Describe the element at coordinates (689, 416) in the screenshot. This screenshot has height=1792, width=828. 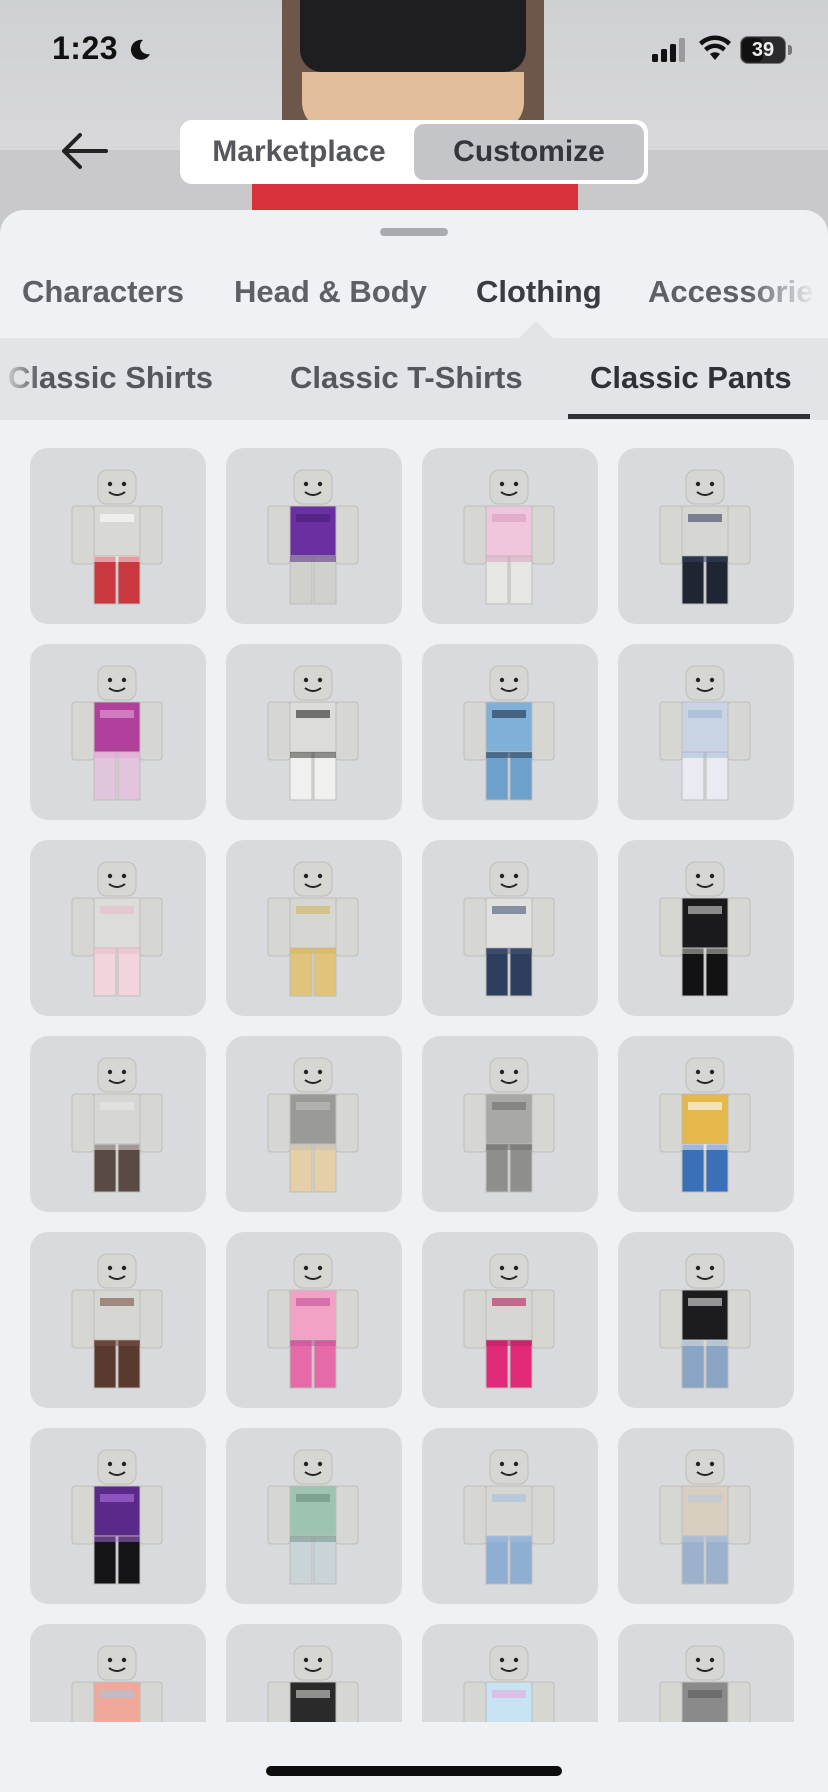
I see `active-tab-indicator` at that location.